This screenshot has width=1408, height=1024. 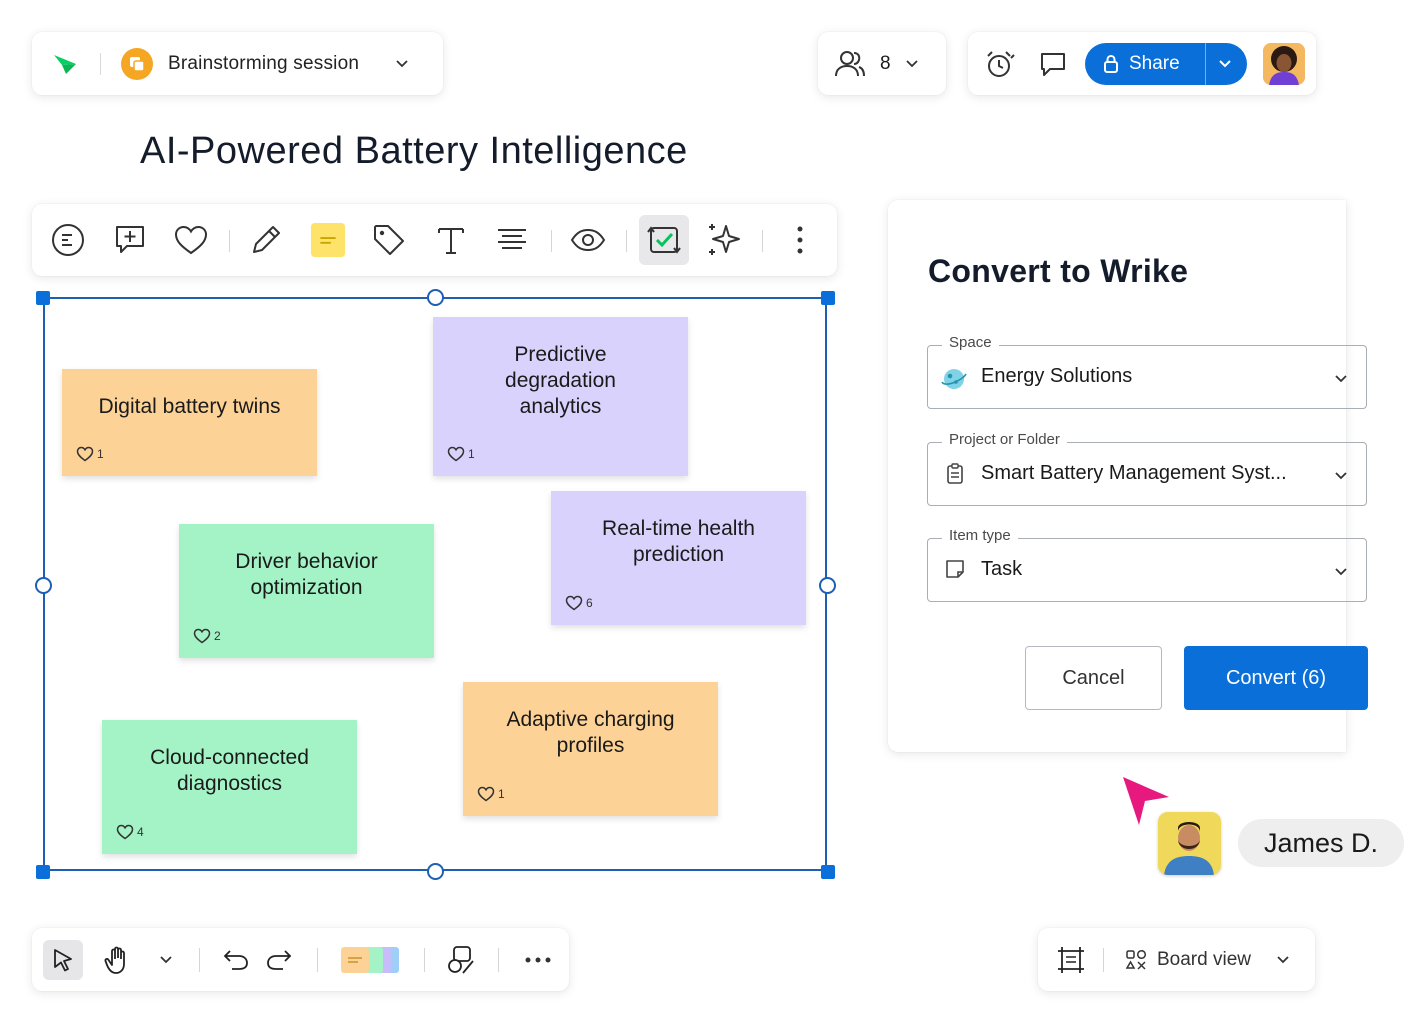 What do you see at coordinates (589, 603) in the screenshot?
I see `likes-count: 6` at bounding box center [589, 603].